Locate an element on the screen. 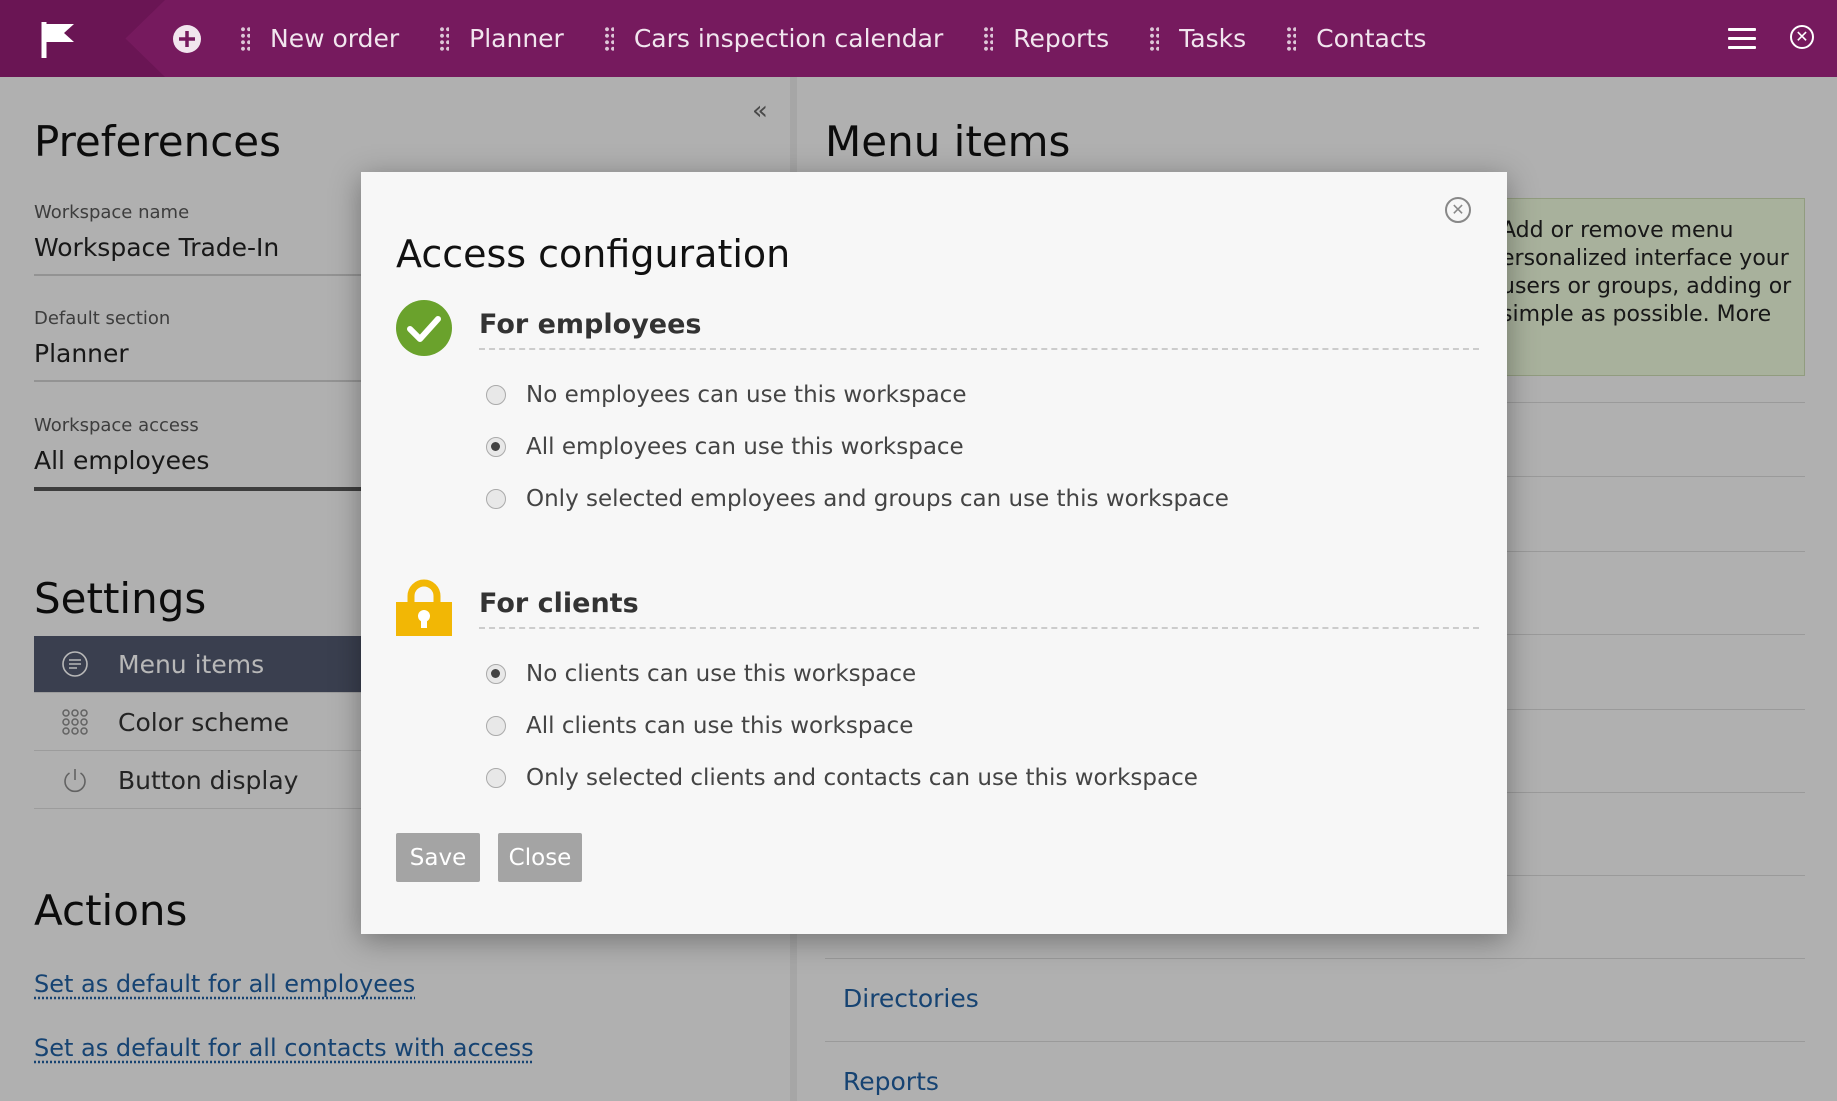  nav-item-label: Reports is located at coordinates (1061, 38).